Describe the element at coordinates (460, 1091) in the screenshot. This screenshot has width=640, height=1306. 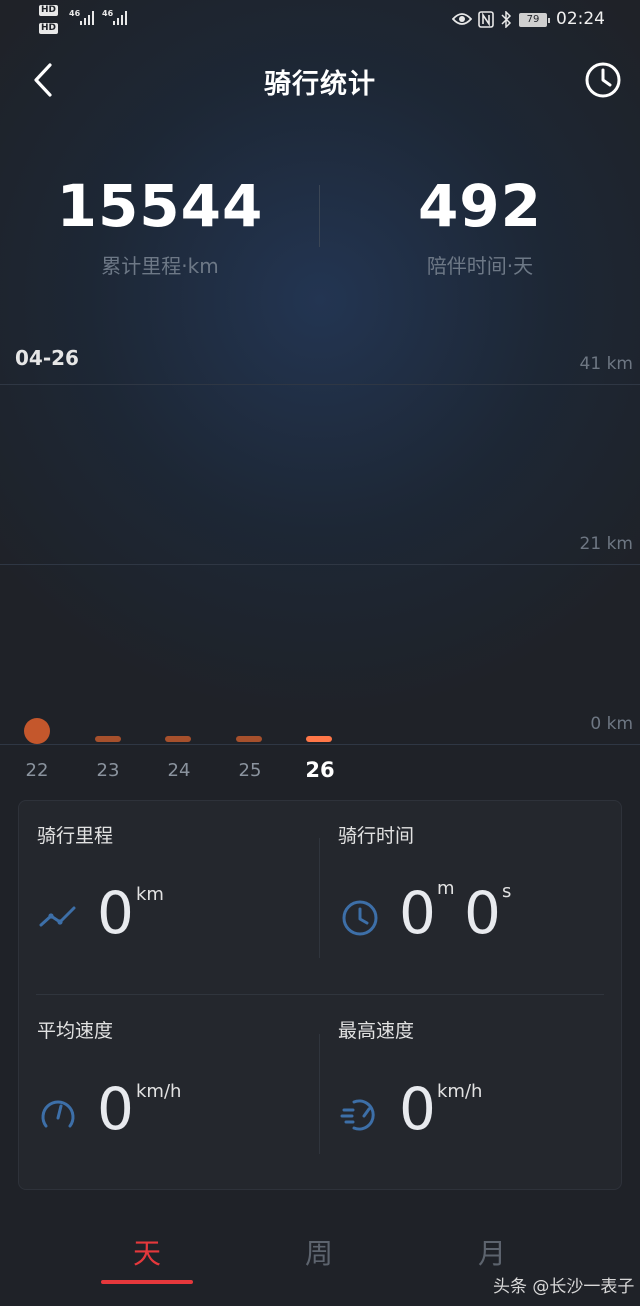
I see `max-speed-unit: km/h` at that location.